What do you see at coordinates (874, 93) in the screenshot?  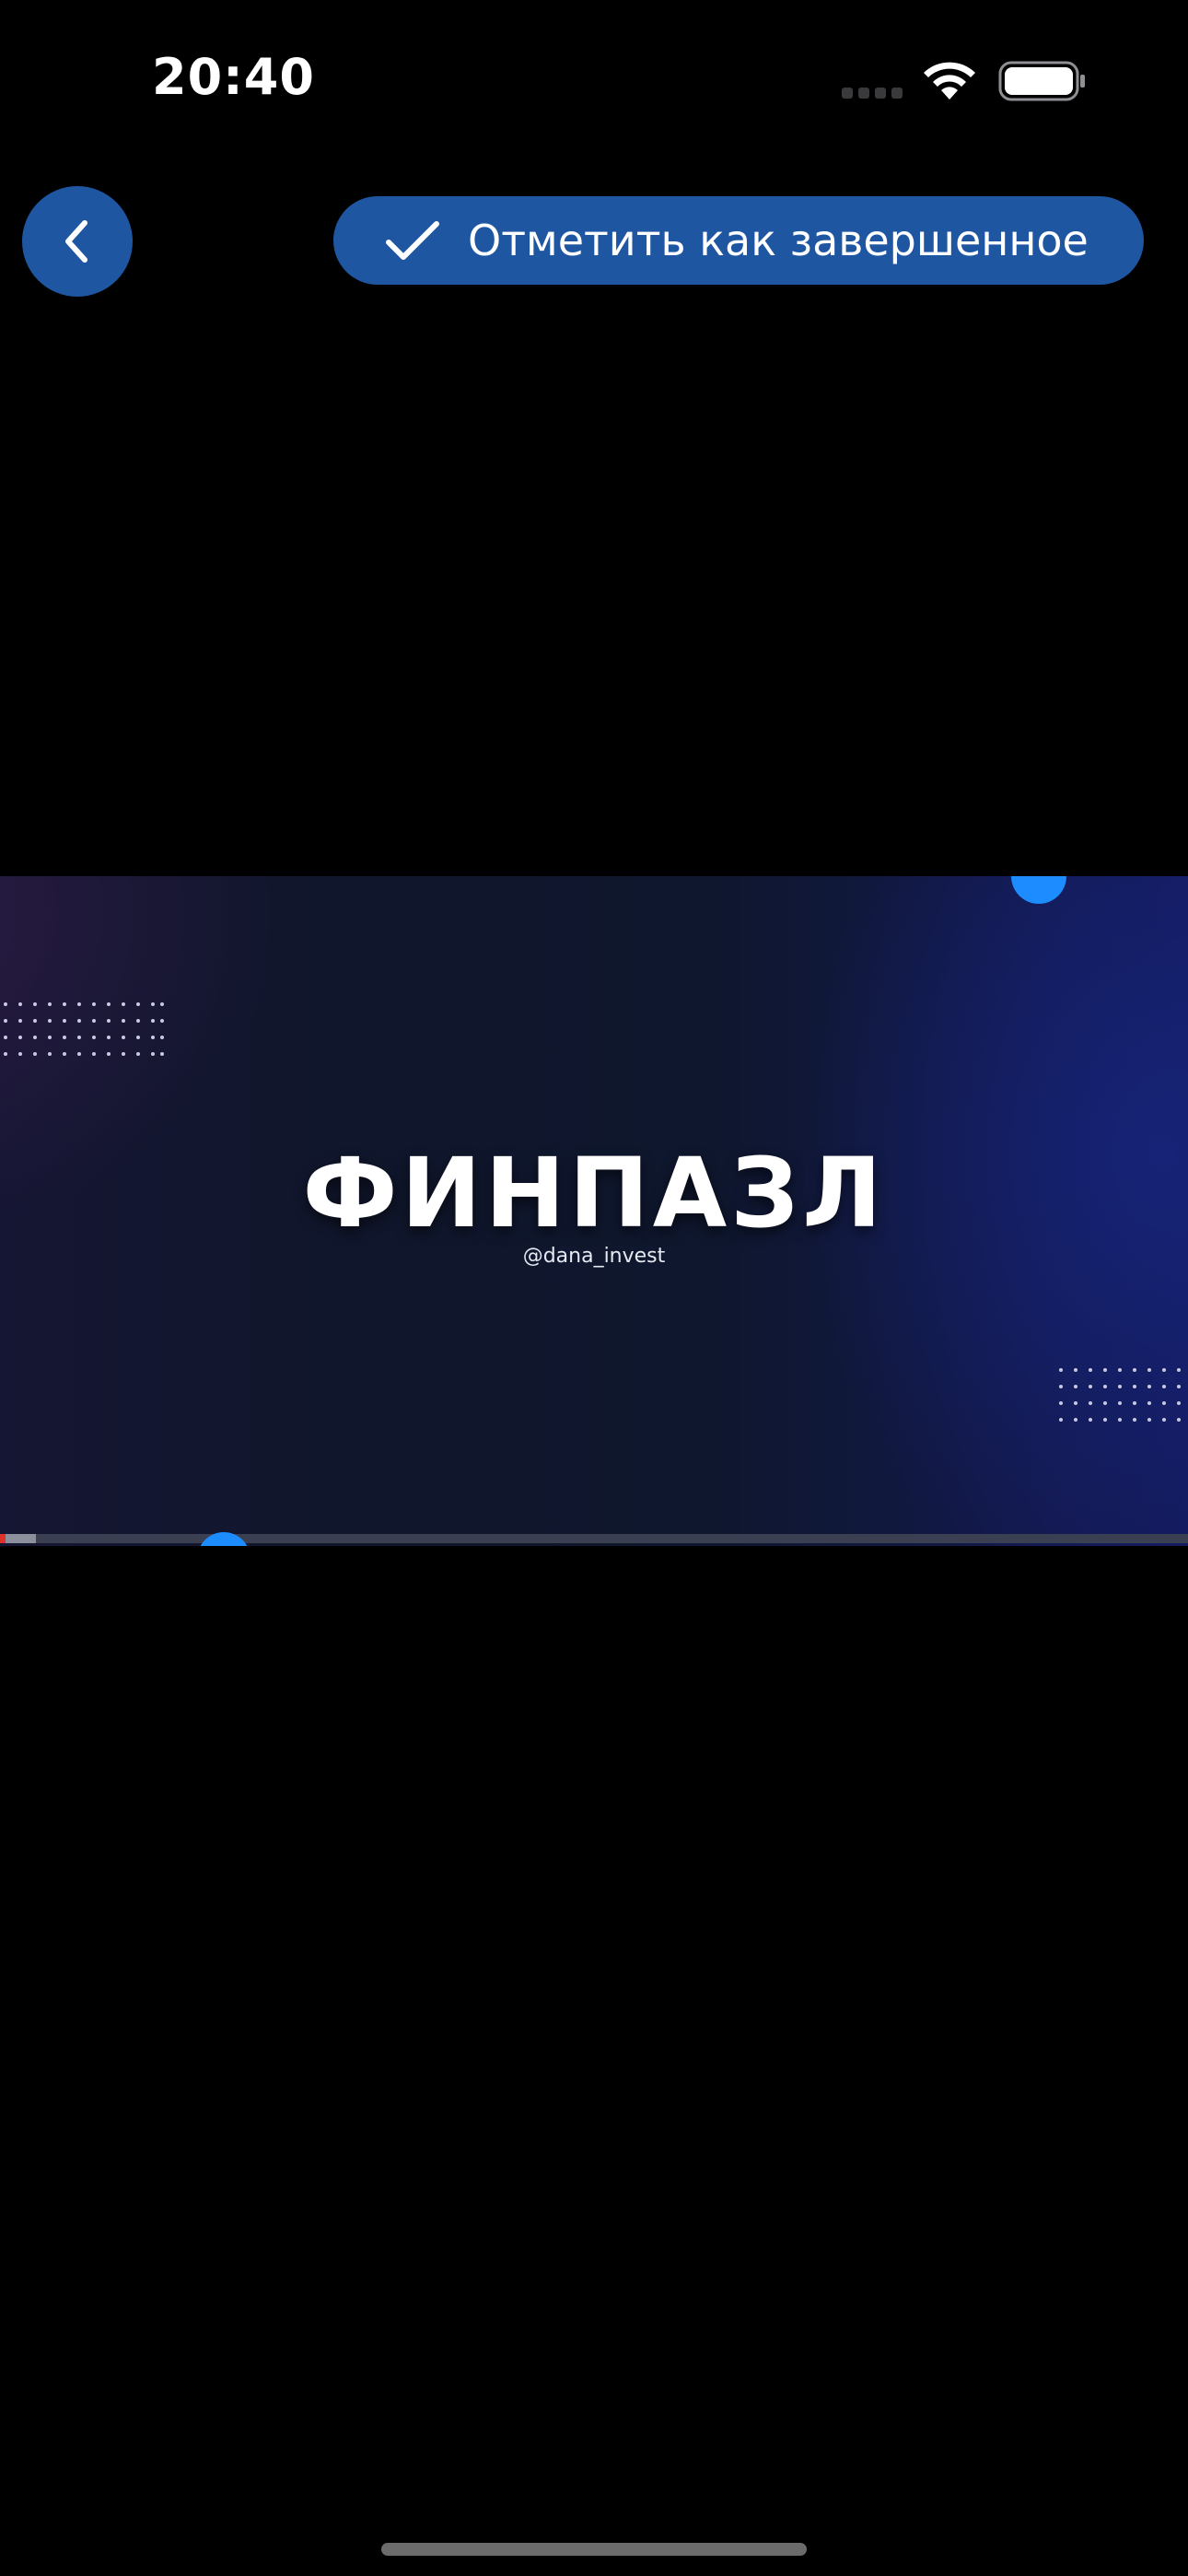 I see `cellular-signal-icon` at bounding box center [874, 93].